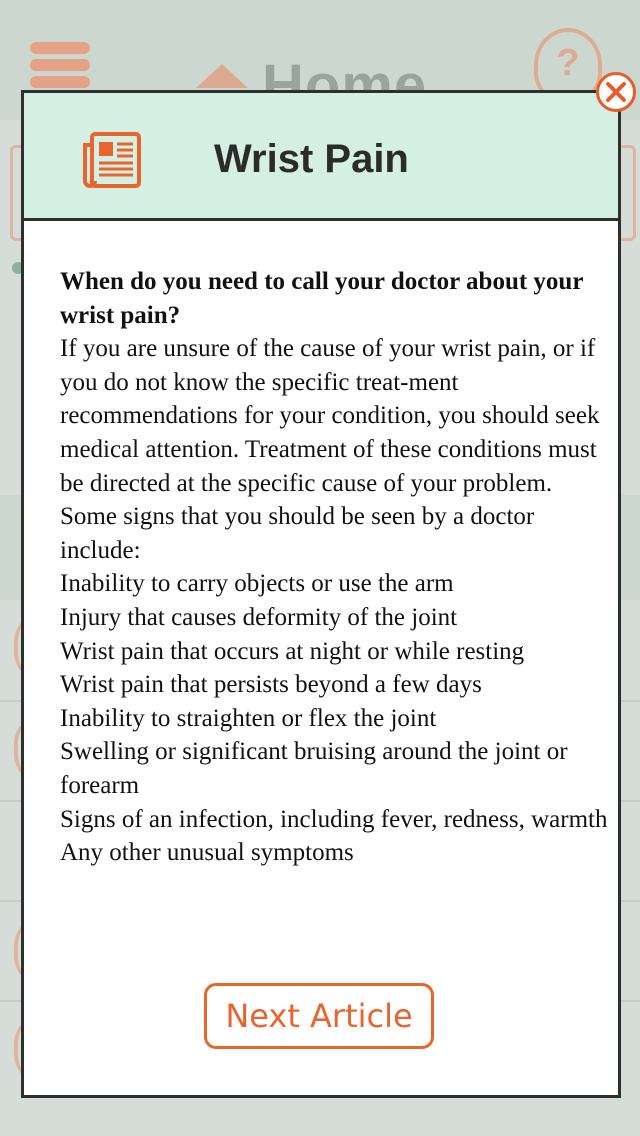 Image resolution: width=640 pixels, height=1136 pixels. Describe the element at coordinates (207, 853) in the screenshot. I see `sign-item: Any other unusual symptoms` at that location.